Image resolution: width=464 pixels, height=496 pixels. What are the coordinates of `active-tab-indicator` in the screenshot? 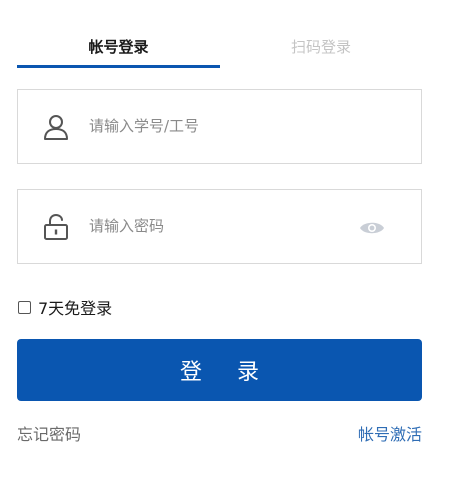 It's located at (118, 66).